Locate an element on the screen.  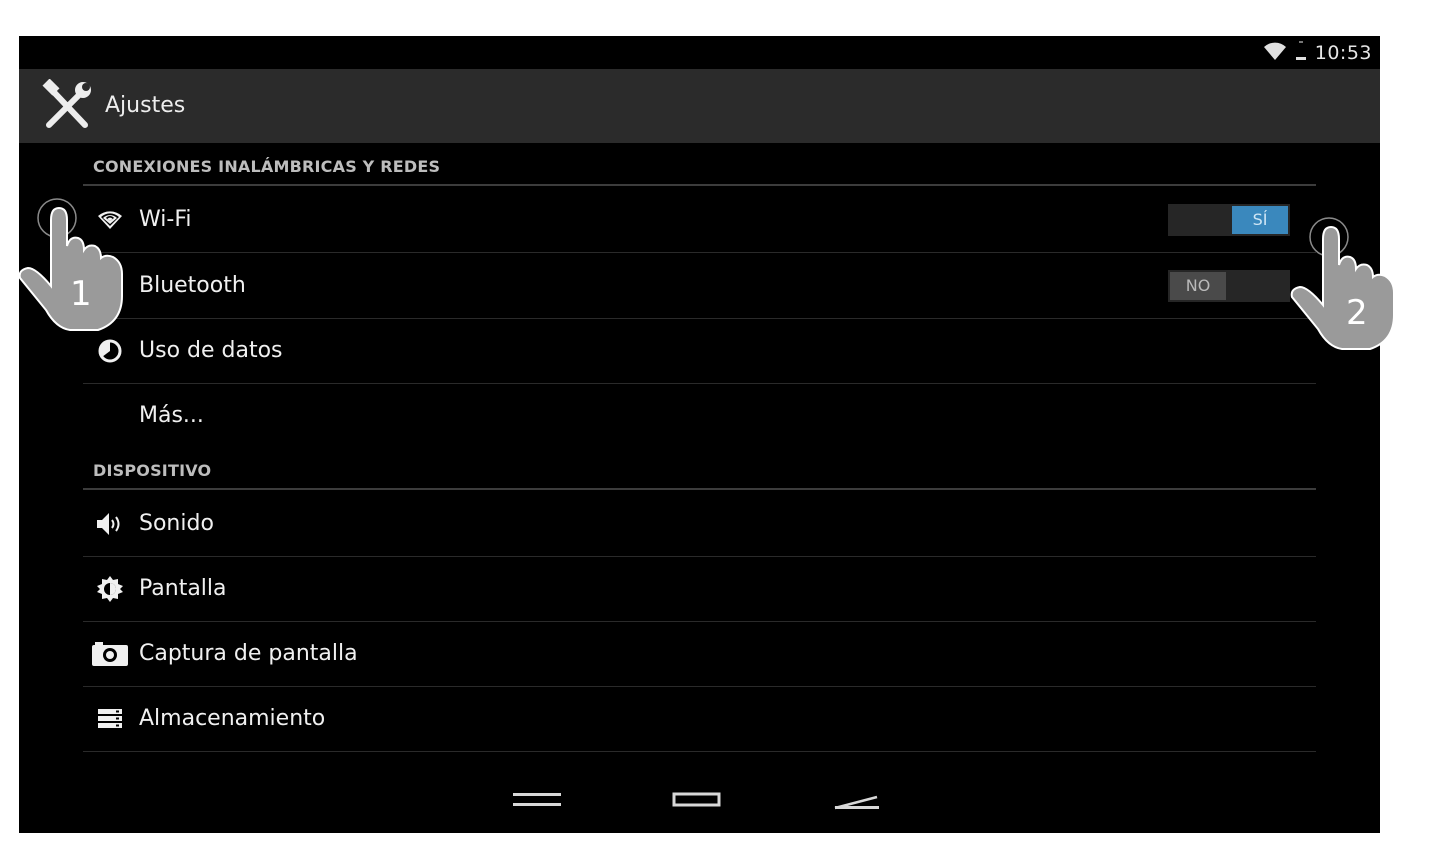
bluetooth-toggle-thumb: NO is located at coordinates (1198, 286).